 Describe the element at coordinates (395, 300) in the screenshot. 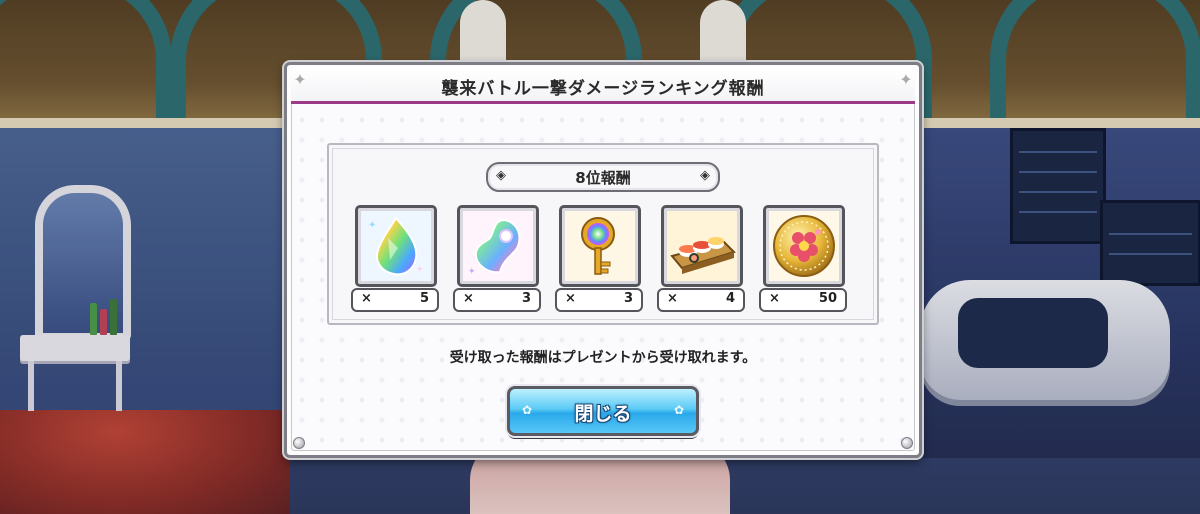

I see `reward-count: × 5` at that location.